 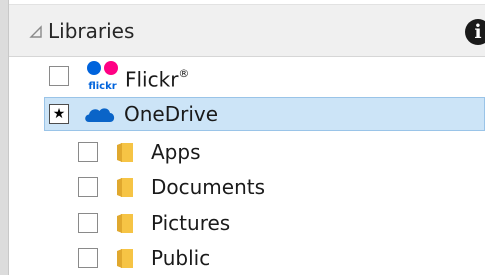 What do you see at coordinates (36, 32) in the screenshot?
I see `collapse-triangle-icon` at bounding box center [36, 32].